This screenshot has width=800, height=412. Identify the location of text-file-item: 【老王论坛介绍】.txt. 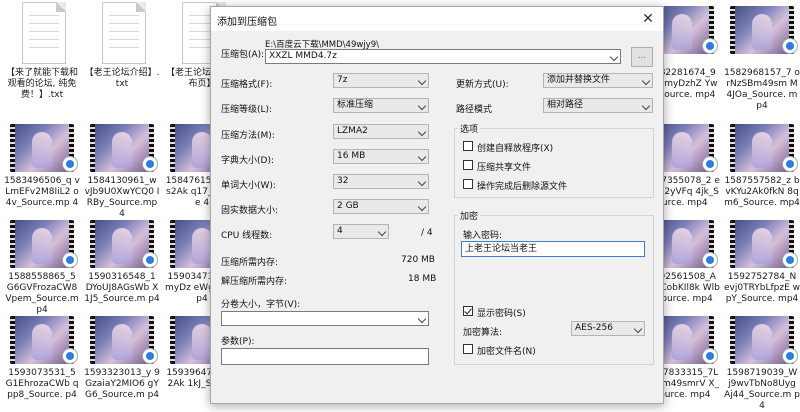
(122, 55).